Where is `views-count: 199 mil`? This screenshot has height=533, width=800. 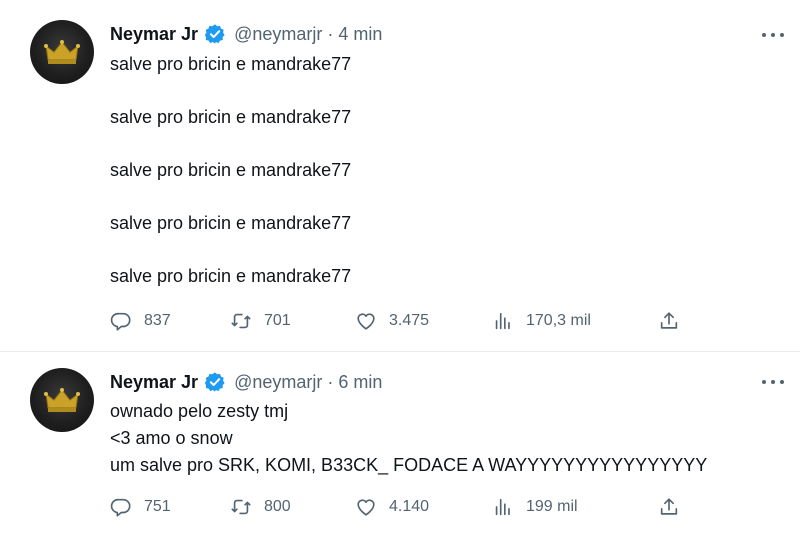
views-count: 199 mil is located at coordinates (552, 506).